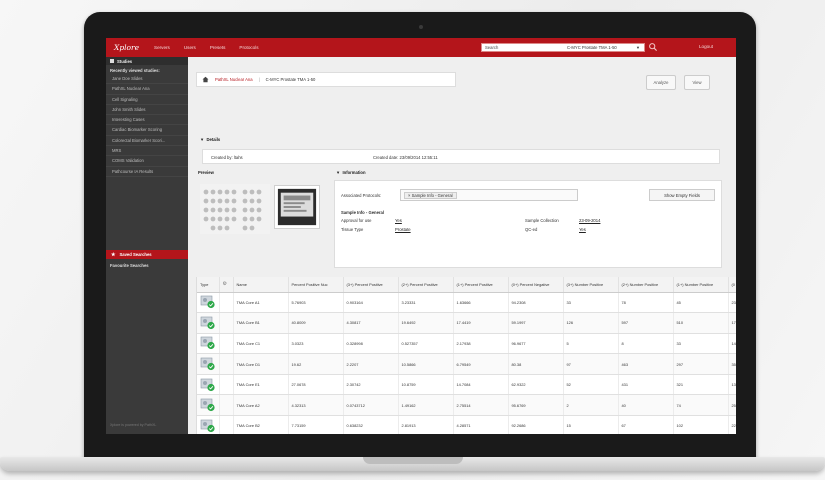 The height and width of the screenshot is (480, 825). What do you see at coordinates (290, 79) in the screenshot?
I see `breadcrumb-current: C-MYC Prostate TMA 1-50` at bounding box center [290, 79].